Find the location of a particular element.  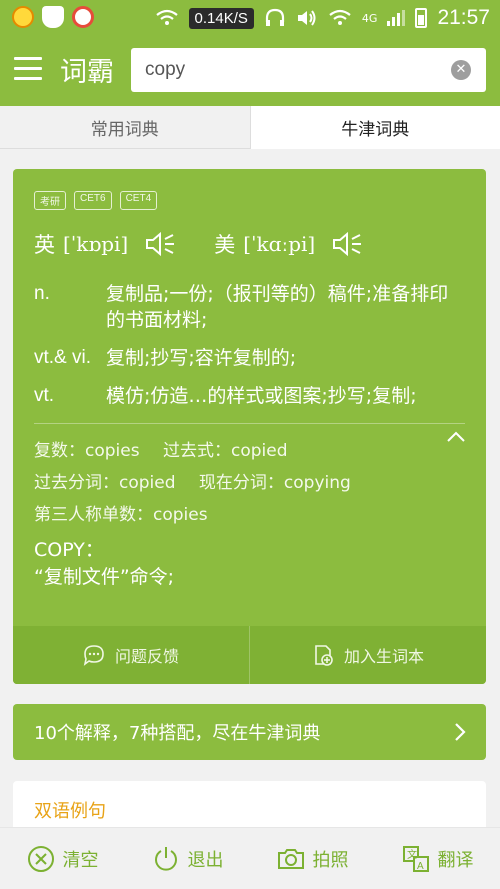

extra-meaning: COPY： “复制文件”命令; is located at coordinates (104, 564).